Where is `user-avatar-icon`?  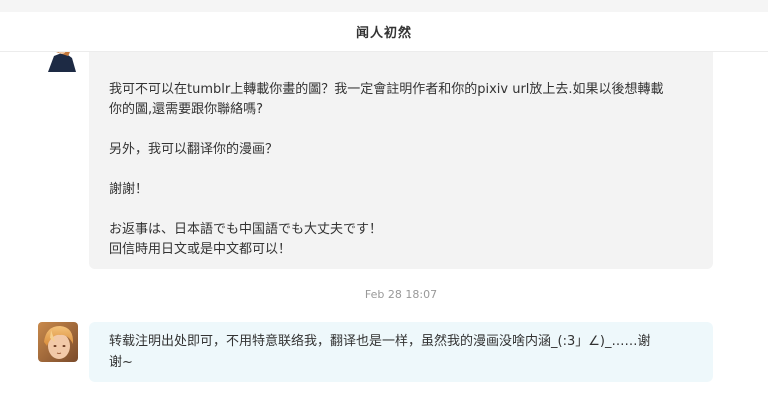 user-avatar-icon is located at coordinates (58, 342).